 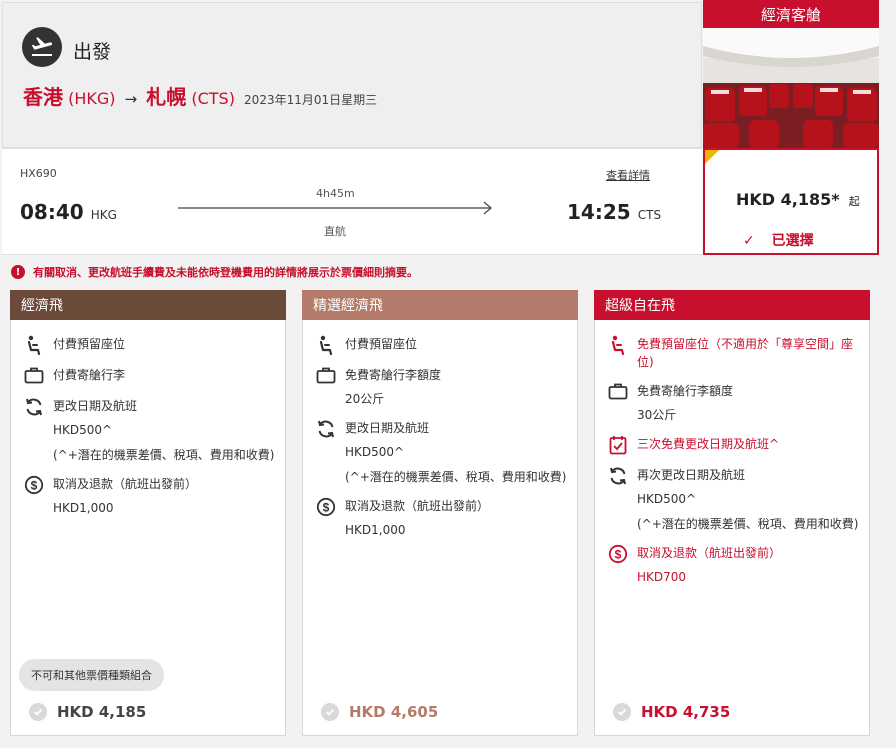 I want to click on feature-text: 免費寄艙行李額度, so click(x=393, y=375).